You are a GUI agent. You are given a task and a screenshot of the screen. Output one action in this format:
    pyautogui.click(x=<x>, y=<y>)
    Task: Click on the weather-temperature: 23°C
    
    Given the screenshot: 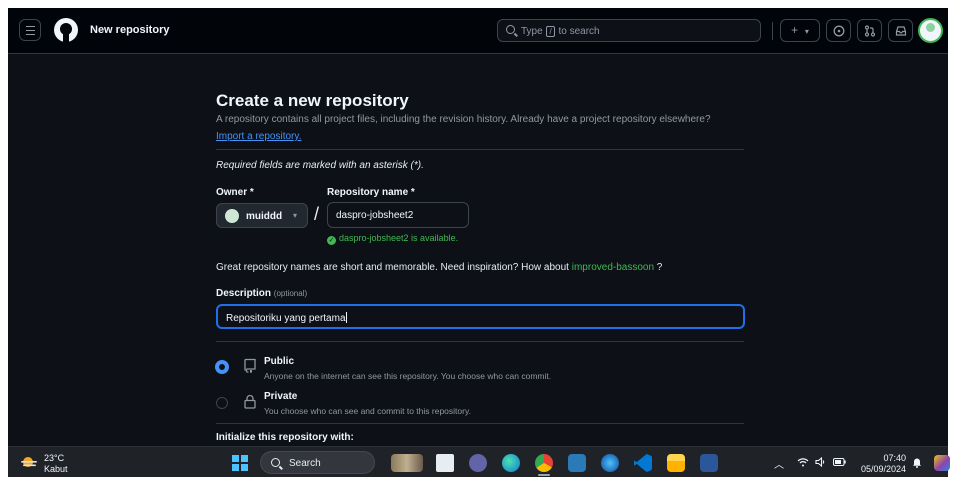 What is the action you would take?
    pyautogui.click(x=54, y=458)
    